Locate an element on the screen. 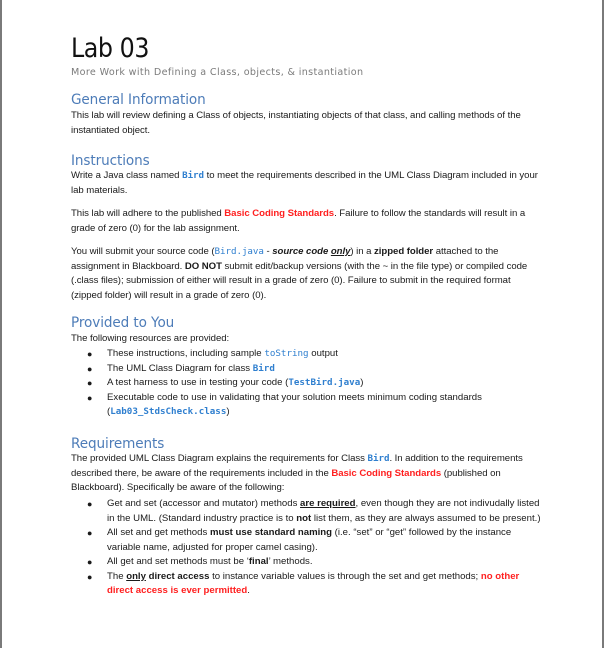 Image resolution: width=604 pixels, height=648 pixels. text: All set and get methods is located at coordinates (158, 532).